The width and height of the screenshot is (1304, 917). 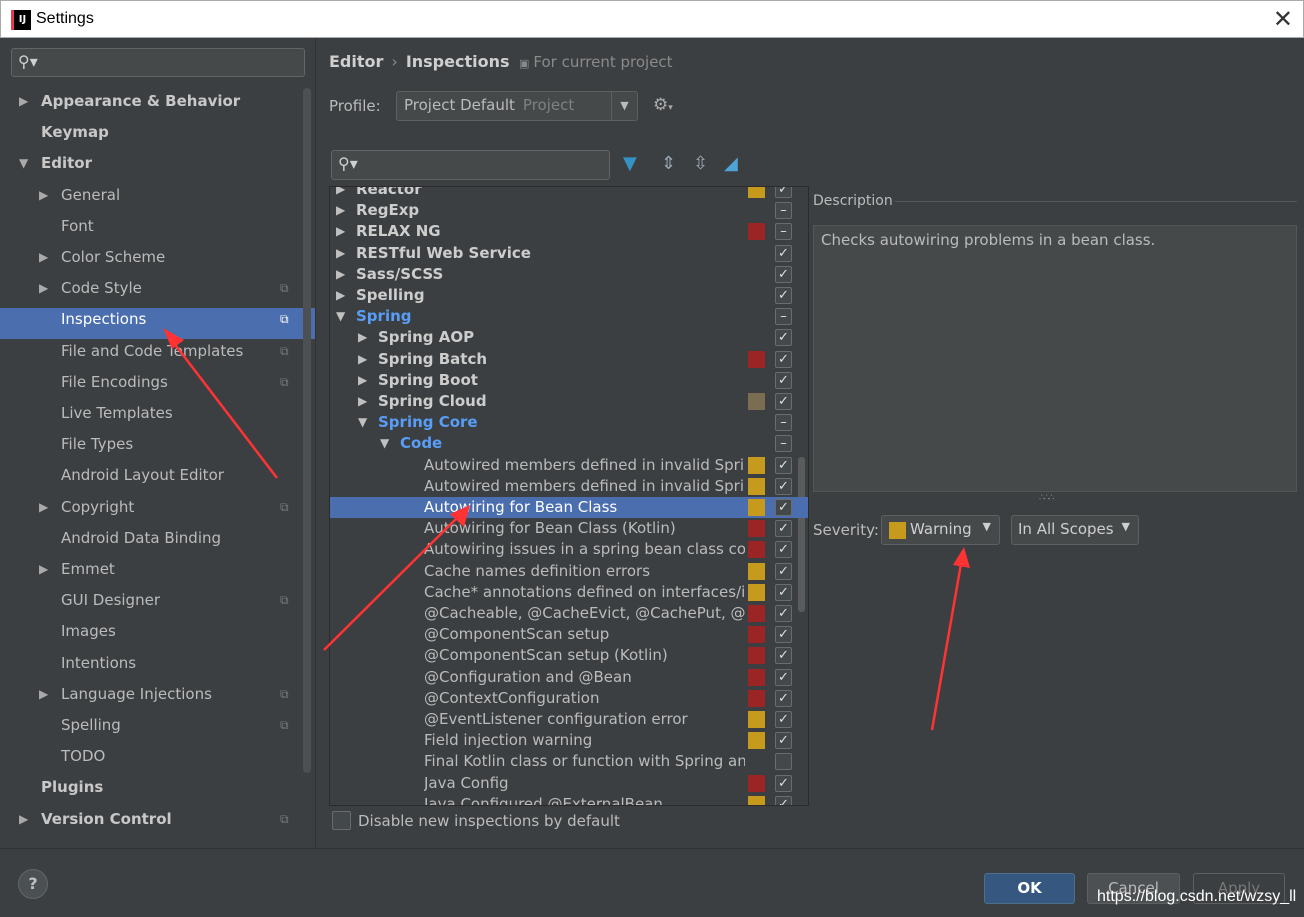 I want to click on tree-row: @ContextConfiguration ✓, so click(x=569, y=698).